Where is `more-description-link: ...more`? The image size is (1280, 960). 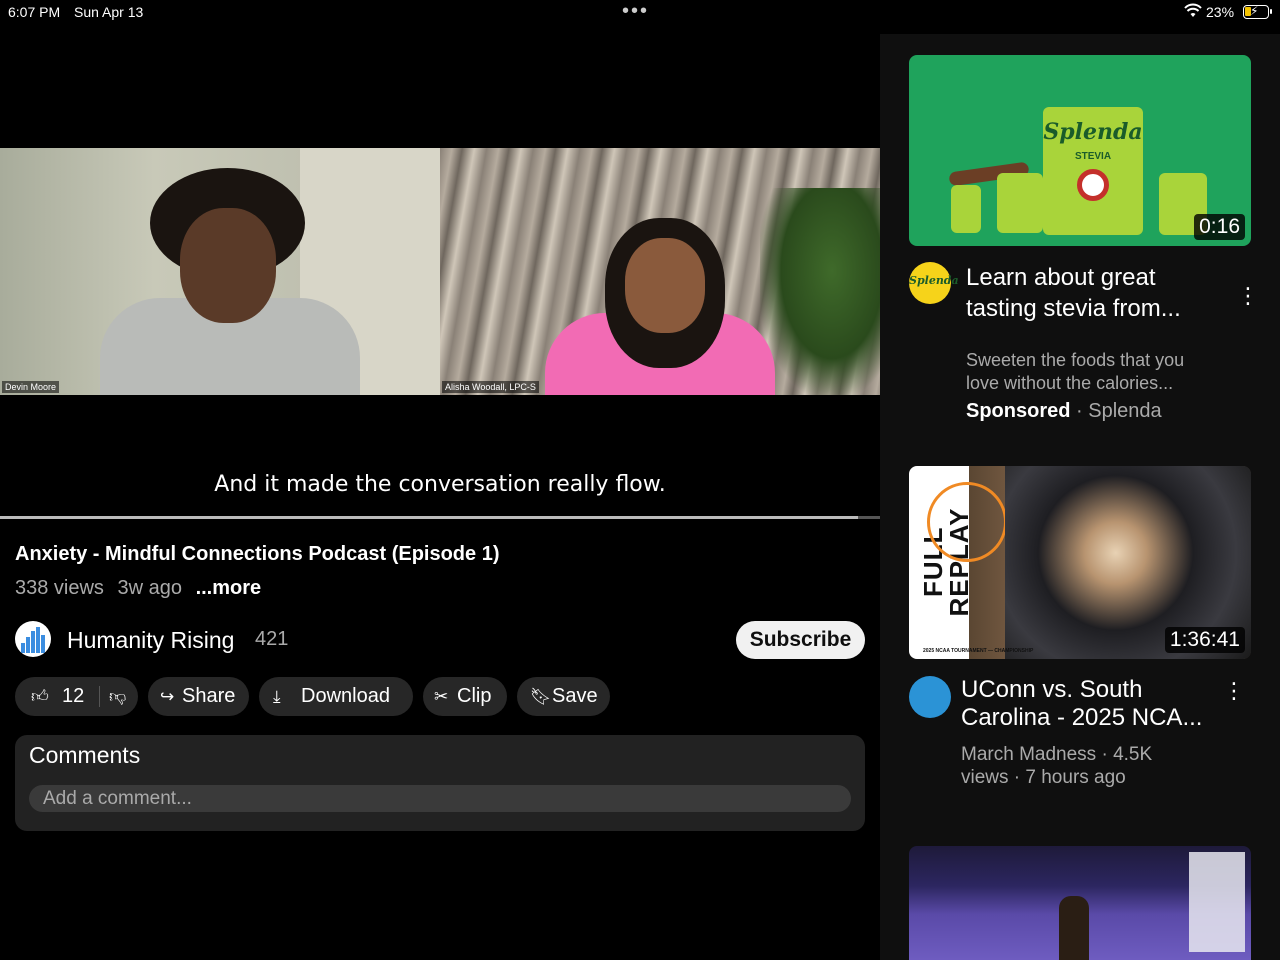
more-description-link: ...more is located at coordinates (229, 588).